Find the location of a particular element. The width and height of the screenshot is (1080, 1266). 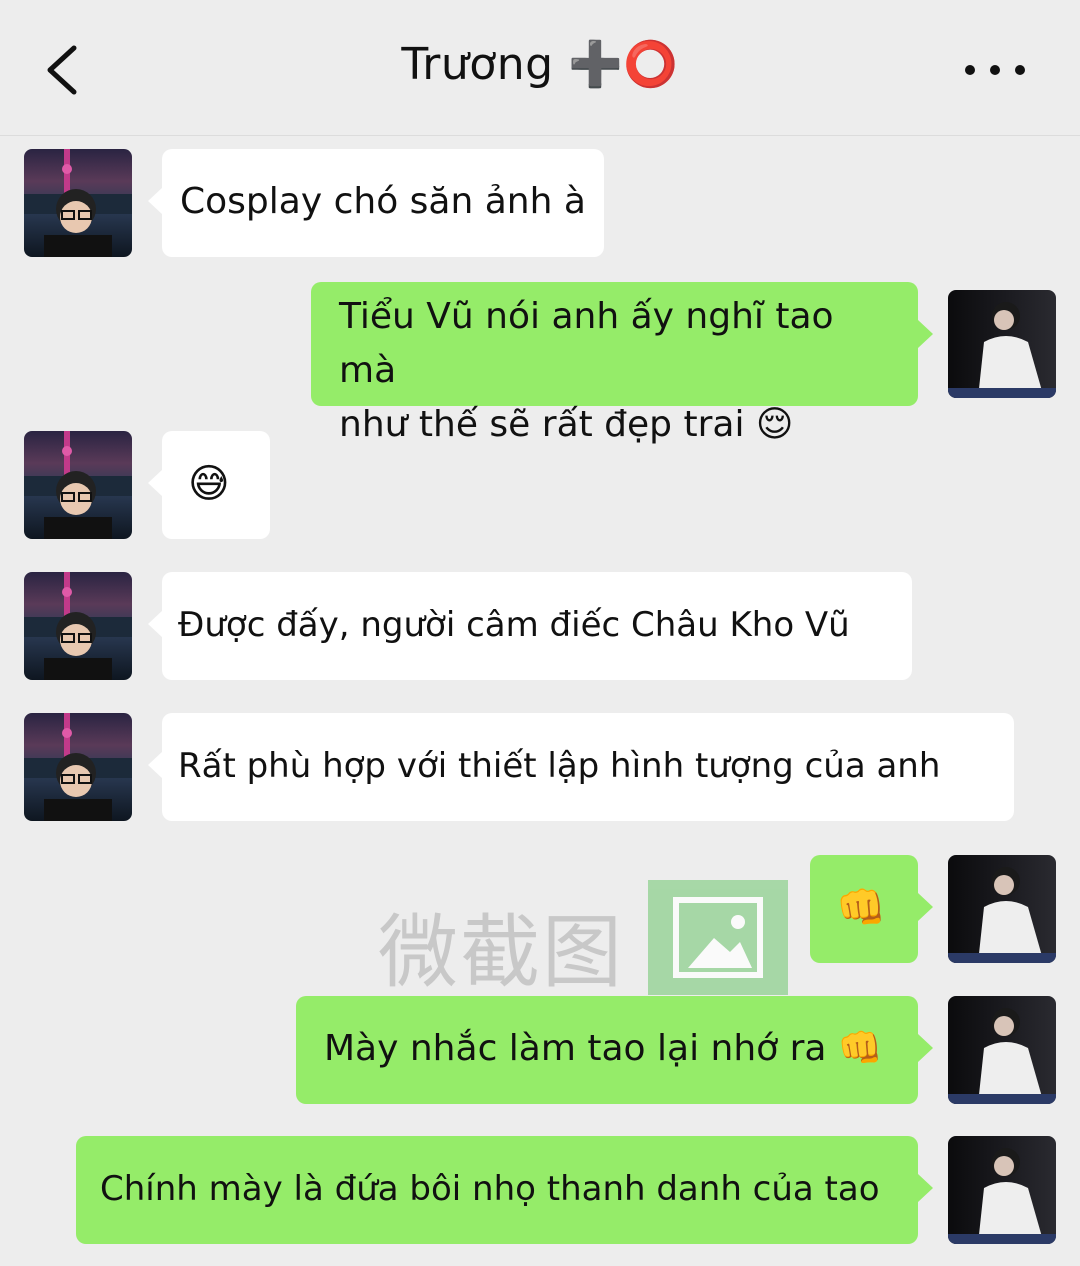

image-icon is located at coordinates (718, 937).